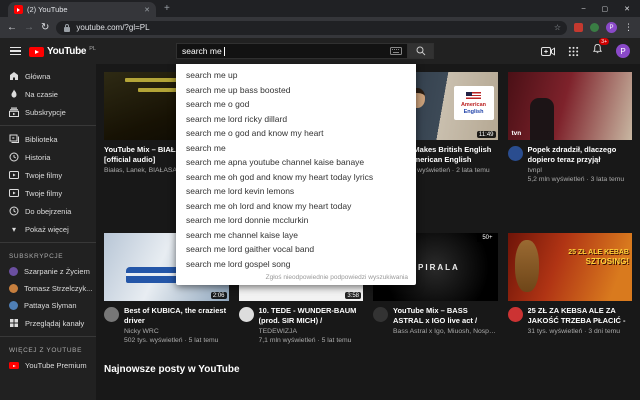 The width and height of the screenshot is (640, 400). Describe the element at coordinates (14, 175) in the screenshot. I see `play-box-icon` at that location.